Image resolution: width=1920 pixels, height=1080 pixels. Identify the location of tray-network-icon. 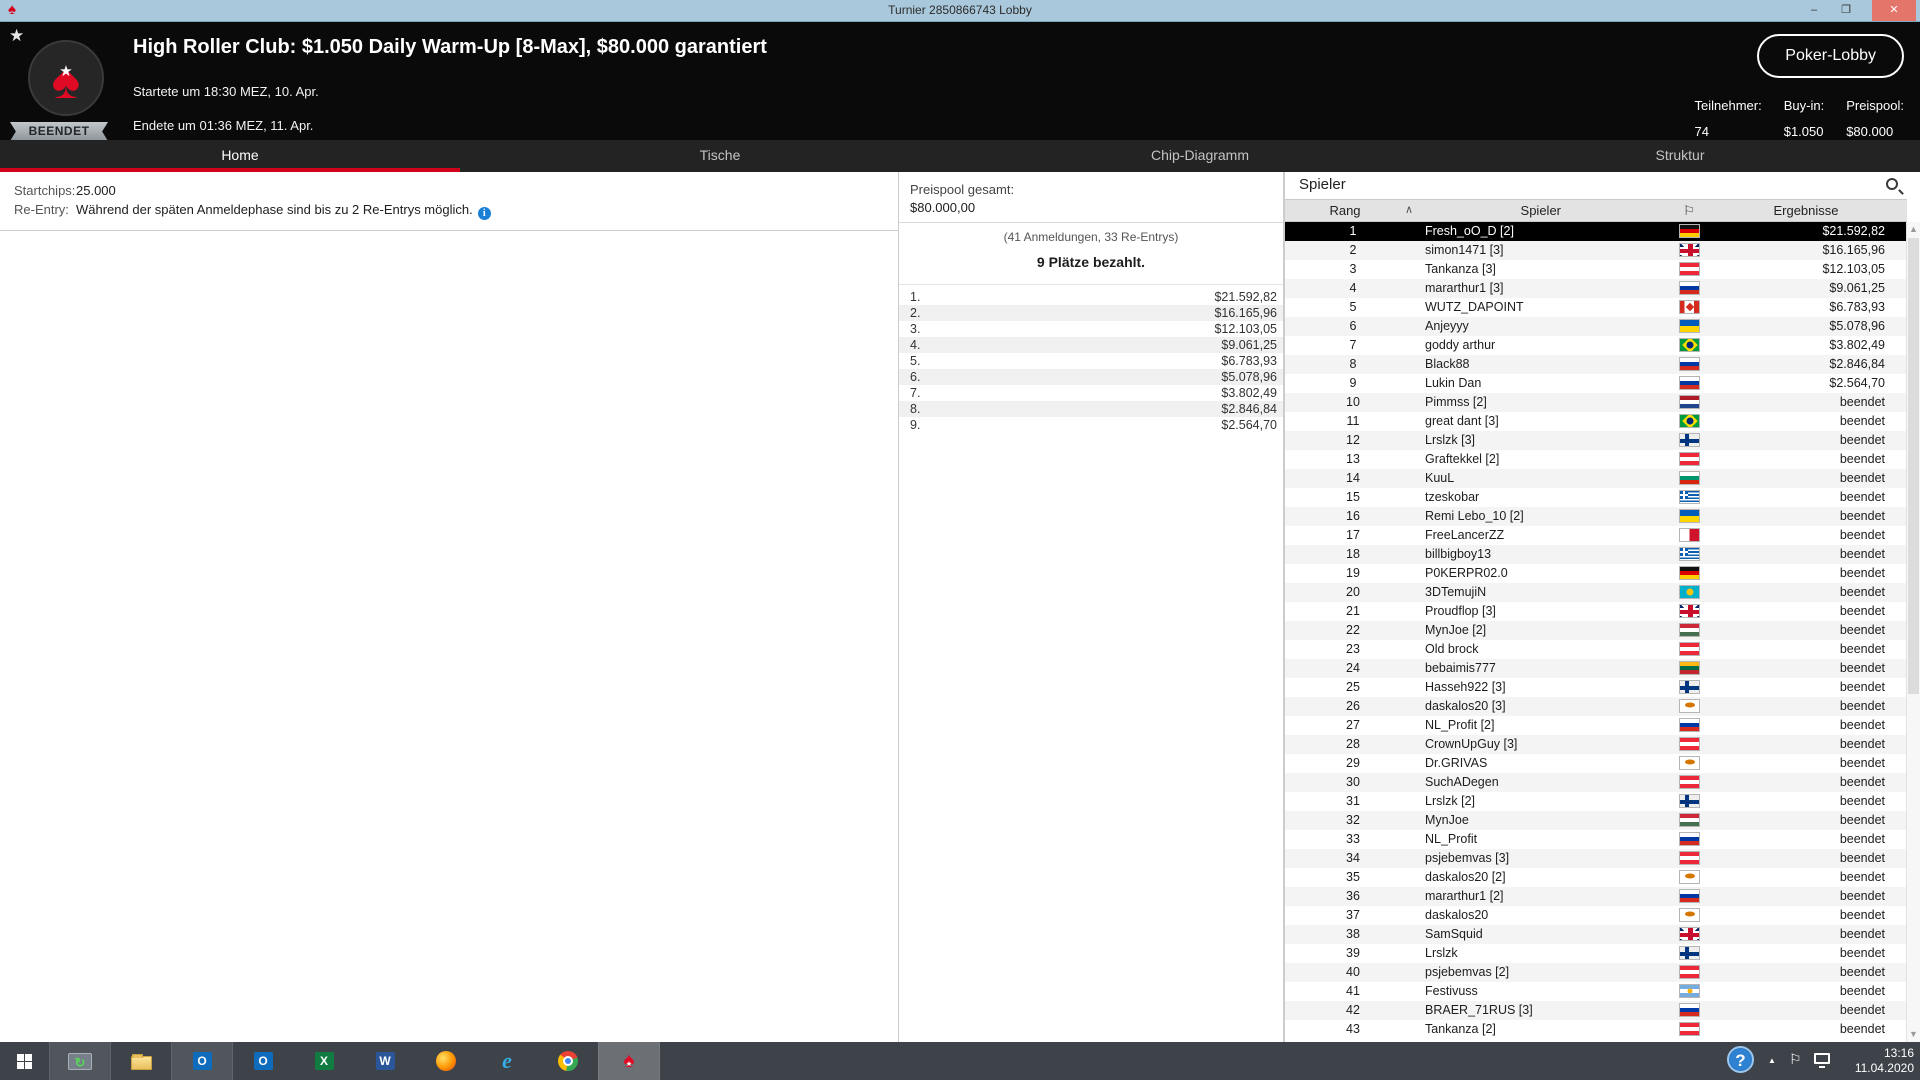
(1822, 1060).